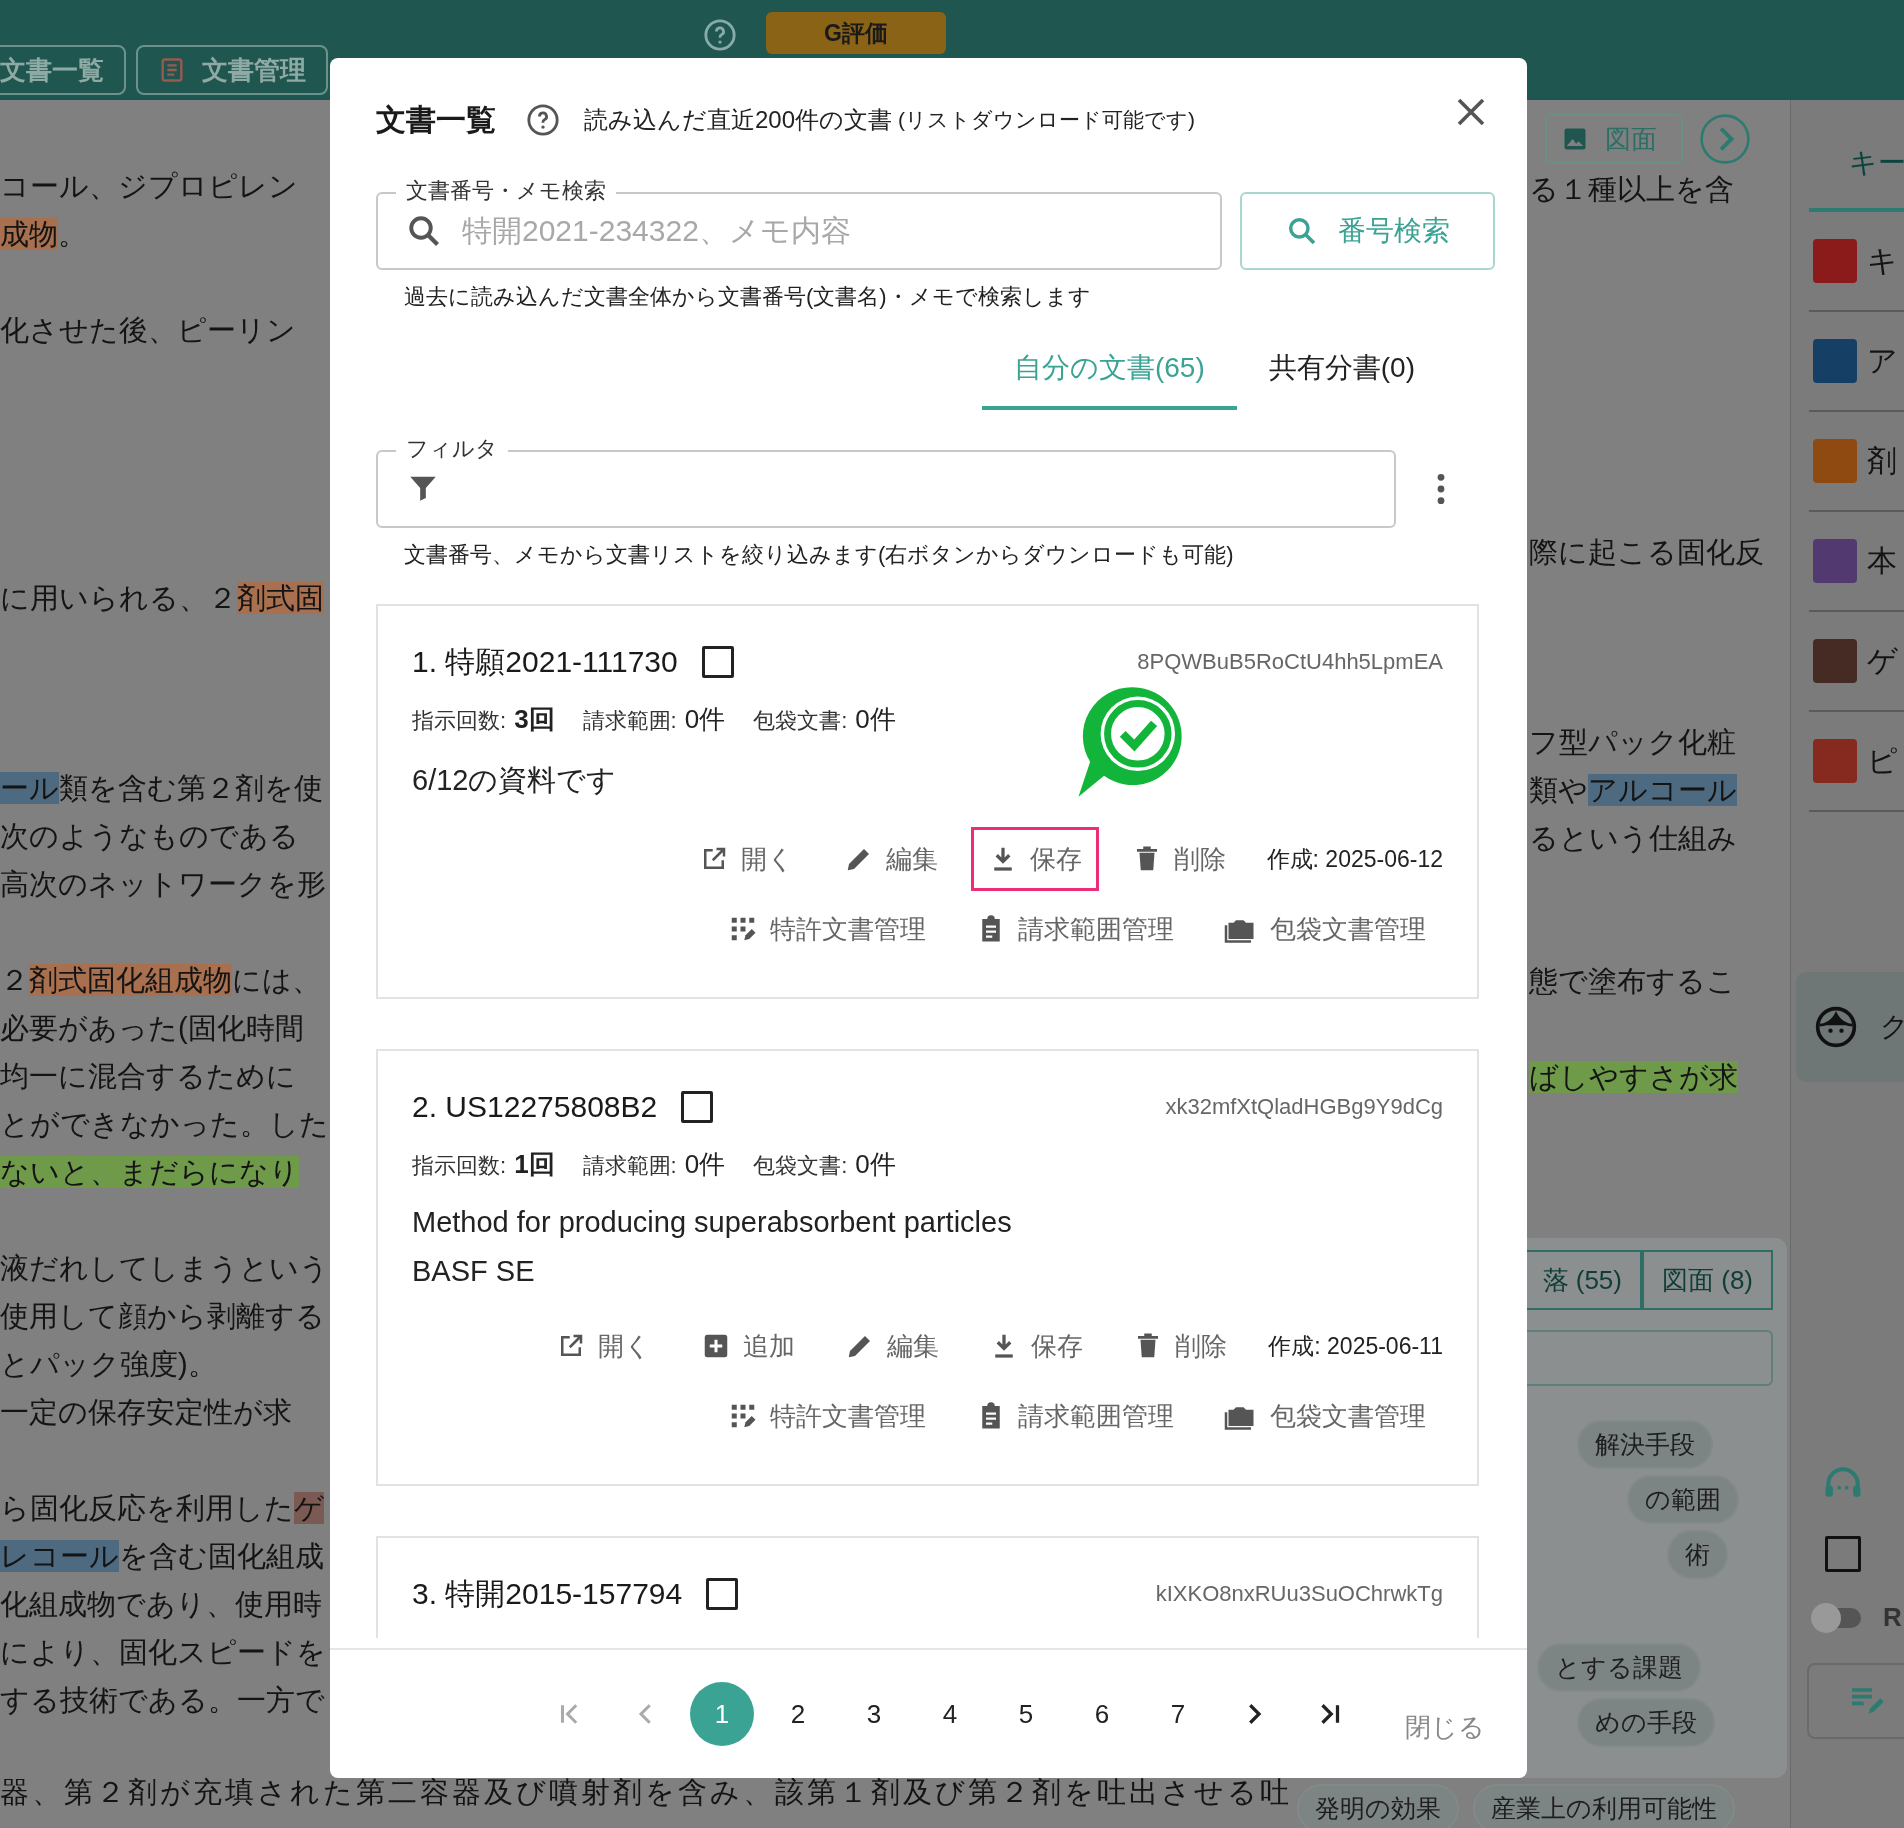  What do you see at coordinates (1882, 361) in the screenshot?
I see `keyword-label: ア` at bounding box center [1882, 361].